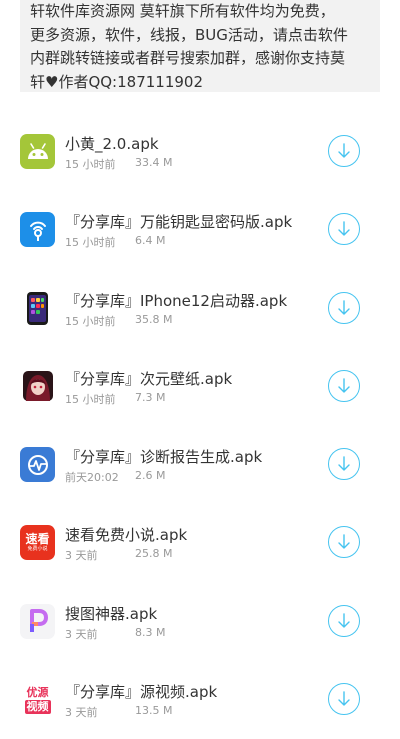 Image resolution: width=400 pixels, height=739 pixels. I want to click on file-size: 2.6 M, so click(150, 476).